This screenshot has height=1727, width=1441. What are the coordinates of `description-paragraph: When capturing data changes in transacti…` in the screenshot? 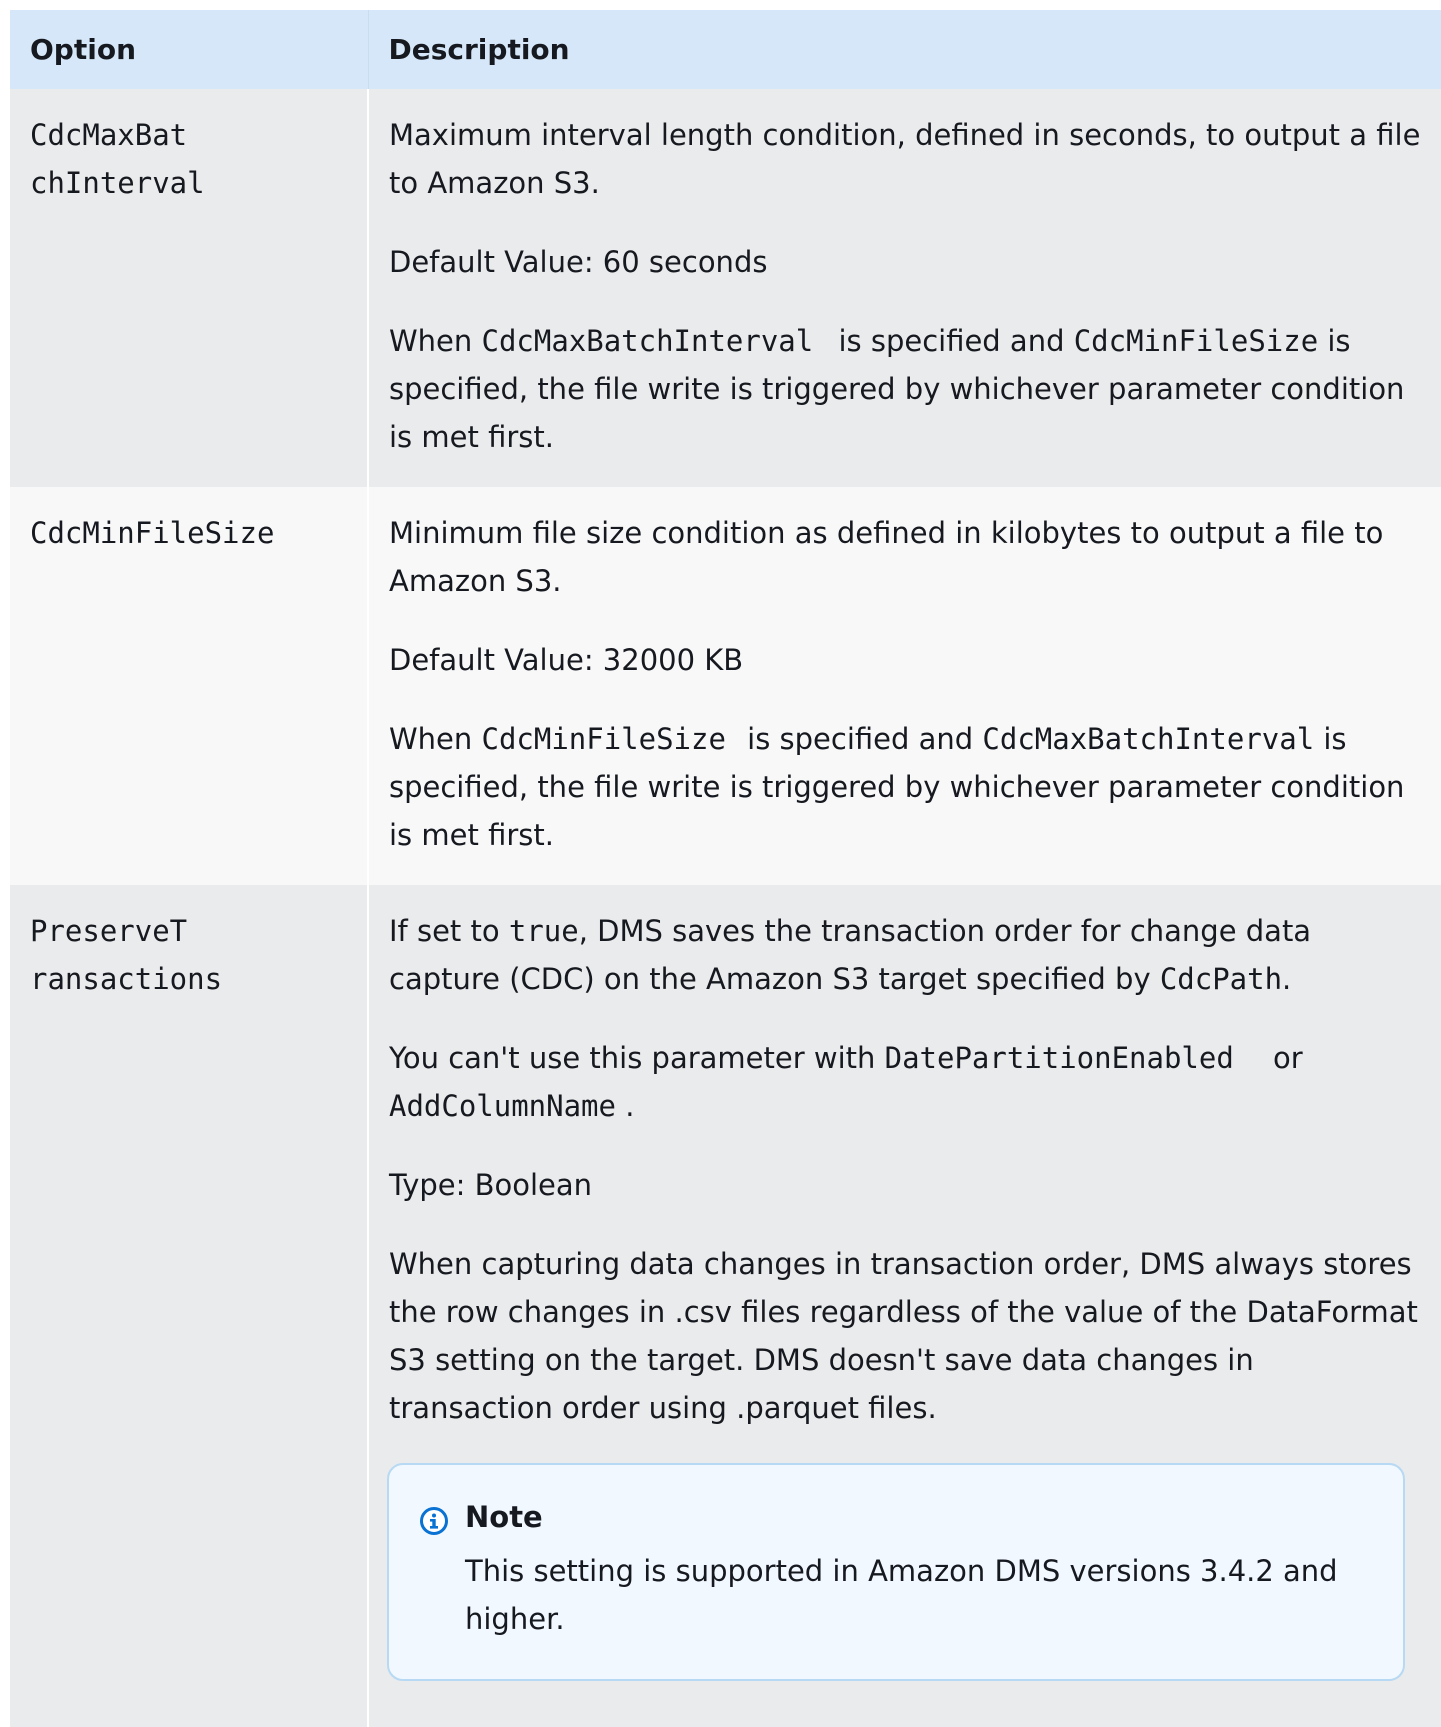 It's located at (903, 1336).